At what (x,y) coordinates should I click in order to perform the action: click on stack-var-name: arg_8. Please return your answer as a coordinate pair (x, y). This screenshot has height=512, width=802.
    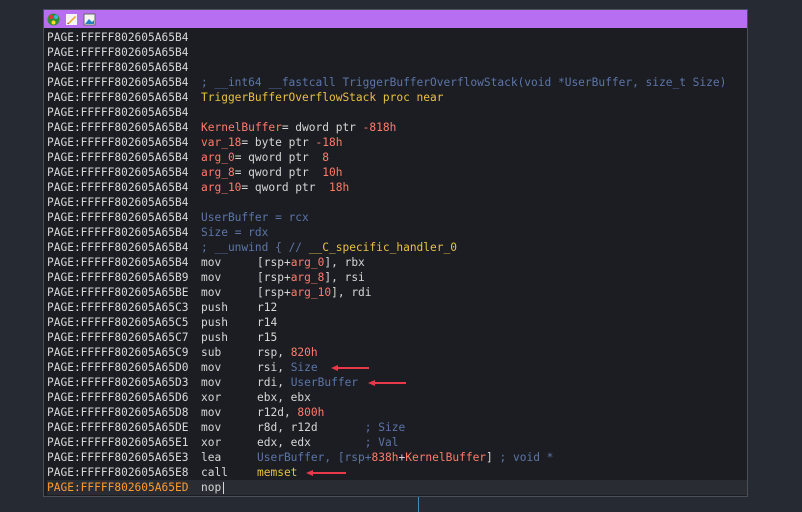
    Looking at the image, I should click on (218, 172).